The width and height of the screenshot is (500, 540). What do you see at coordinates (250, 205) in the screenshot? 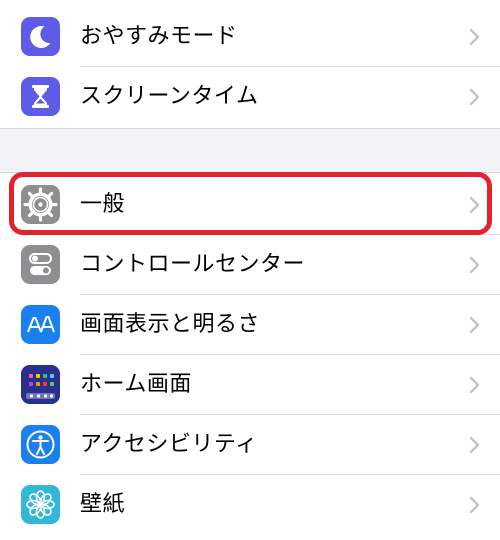
I see `settings-row-general: 一般` at bounding box center [250, 205].